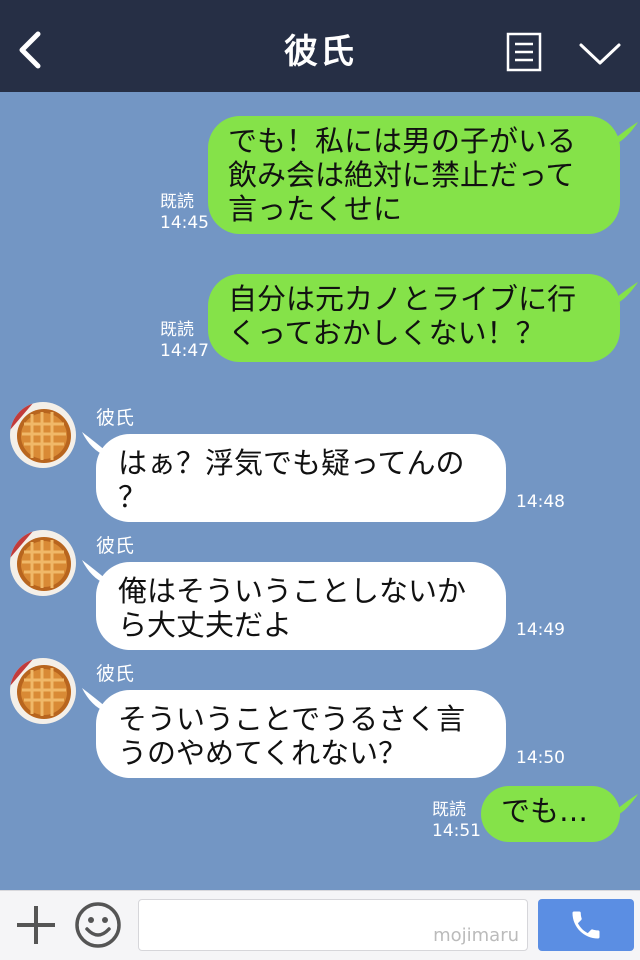  I want to click on message-bubble: そういうことでうるさく言 うのやめてくれない？, so click(301, 734).